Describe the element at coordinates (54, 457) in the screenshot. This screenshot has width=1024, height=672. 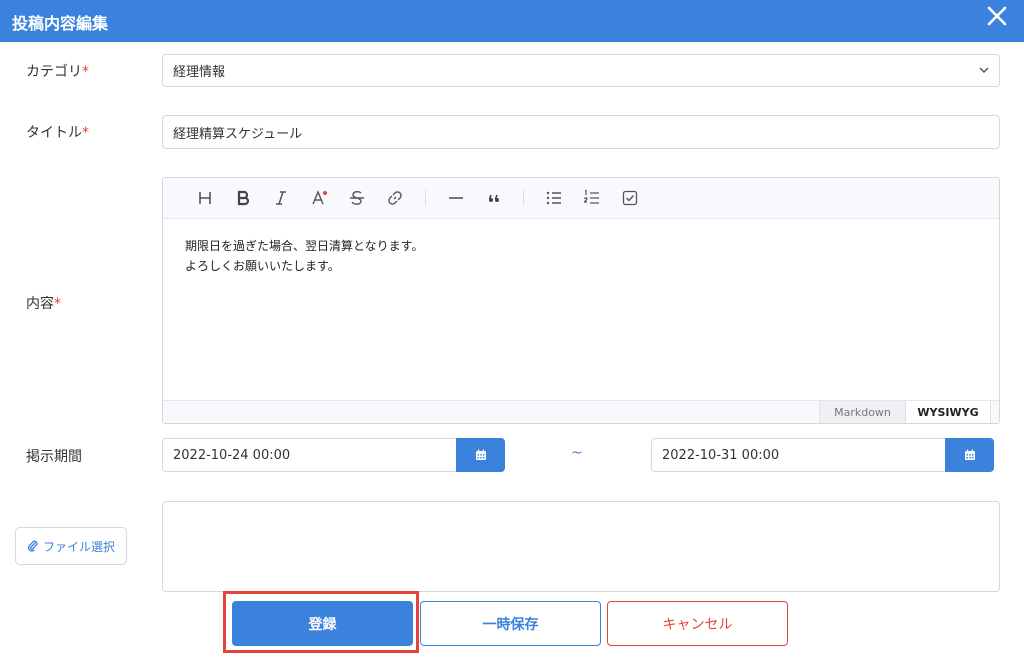
I see `period-label: 掲示期間` at that location.